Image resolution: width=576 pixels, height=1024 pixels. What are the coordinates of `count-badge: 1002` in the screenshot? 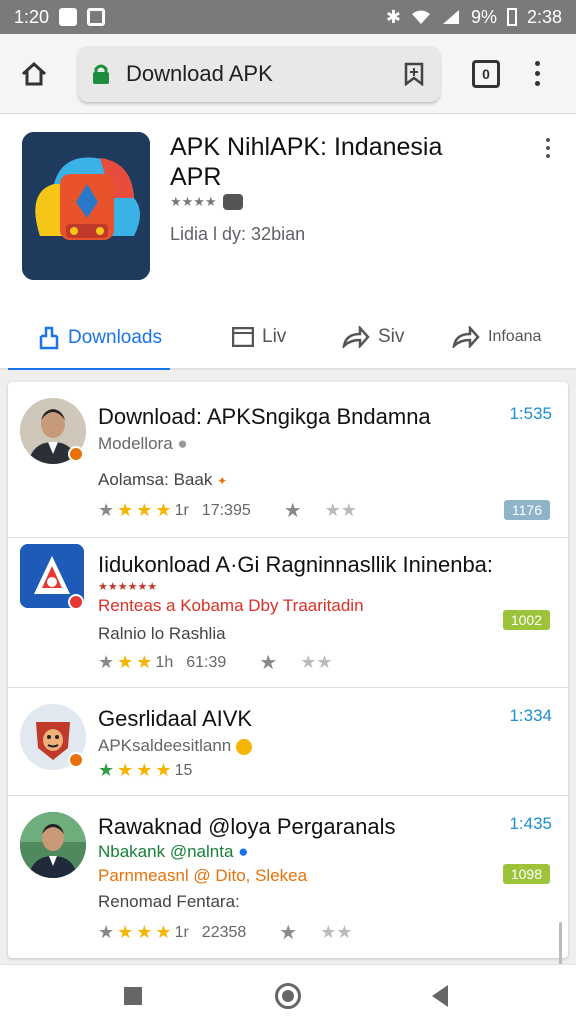 It's located at (526, 620).